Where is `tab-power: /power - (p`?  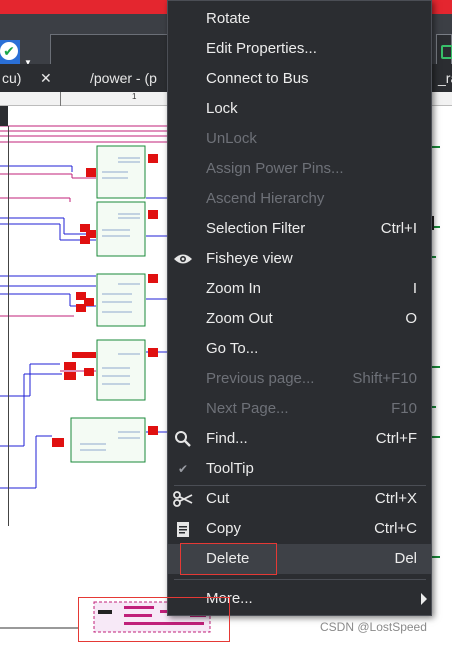
tab-power: /power - (p is located at coordinates (123, 78).